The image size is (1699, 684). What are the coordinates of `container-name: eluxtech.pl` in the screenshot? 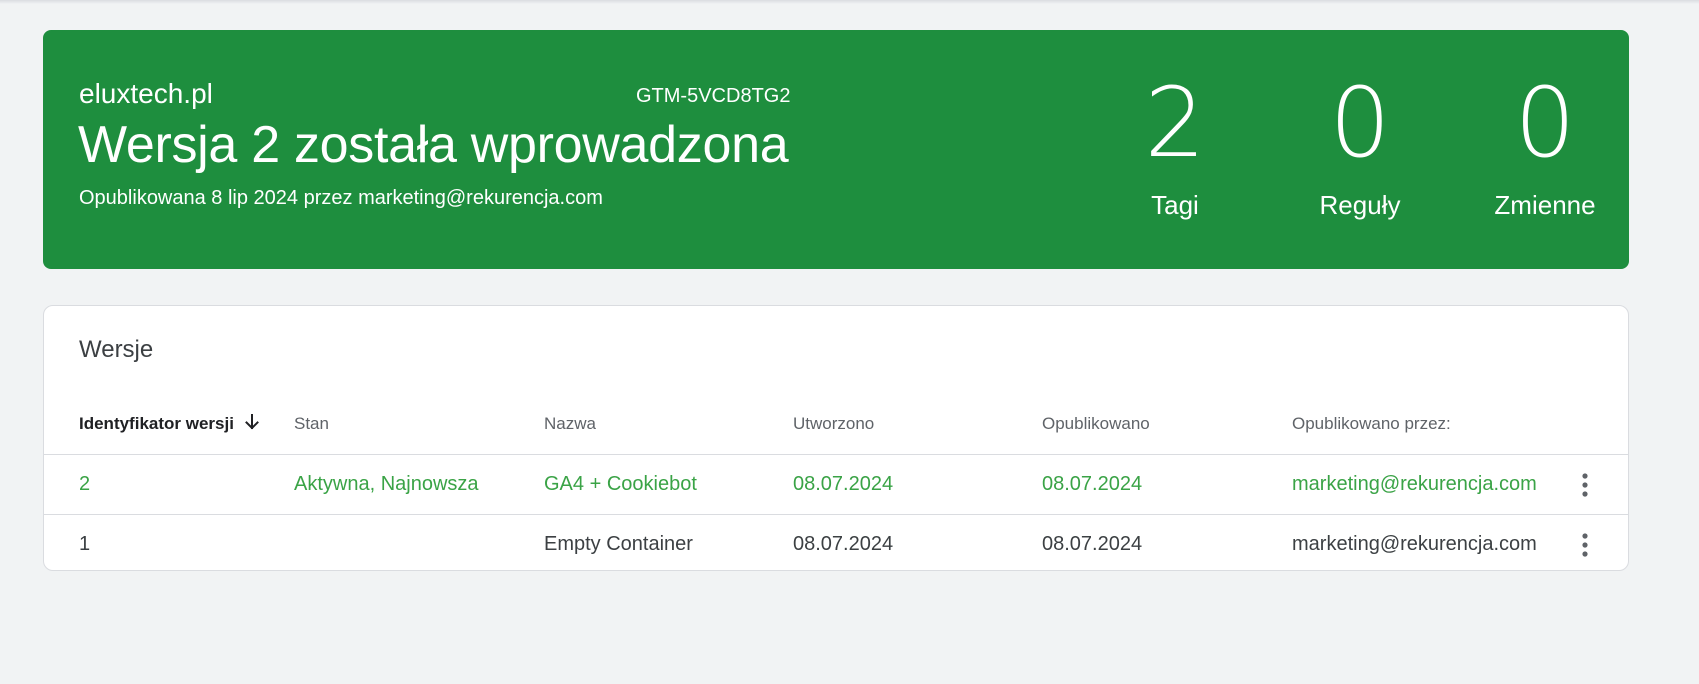 It's located at (146, 93).